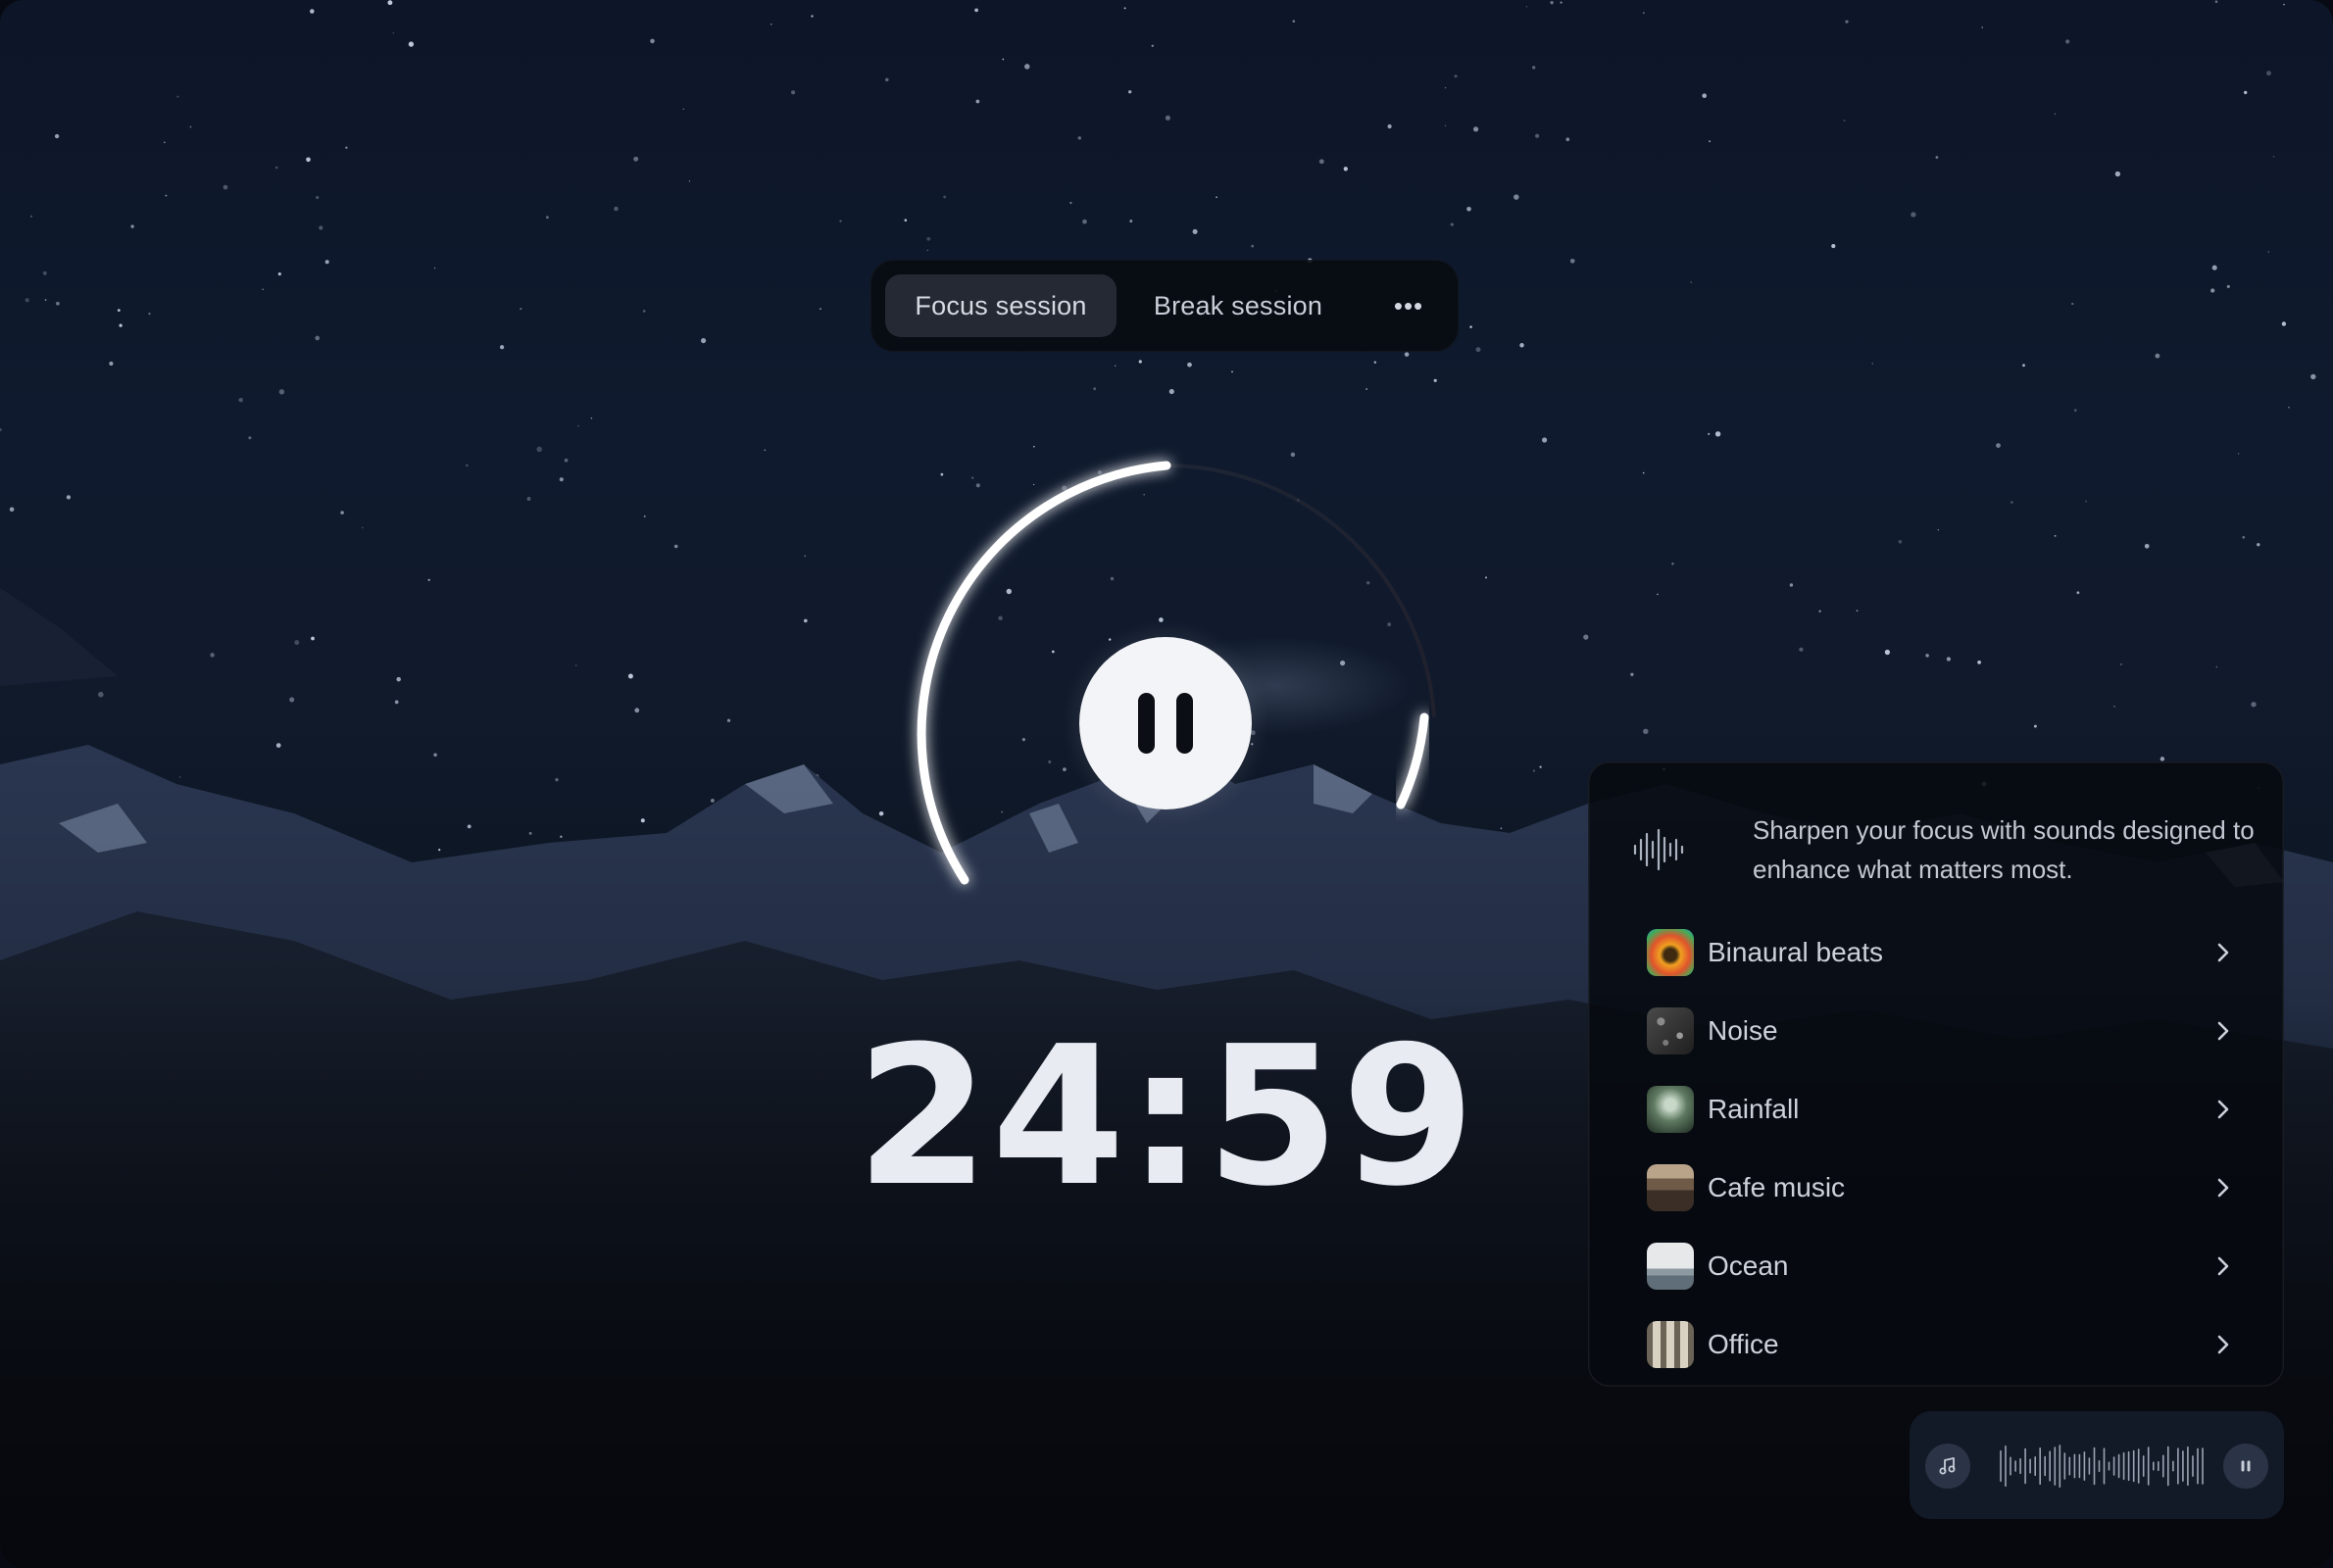  I want to click on sound-item-label: Ocean, so click(1748, 1265).